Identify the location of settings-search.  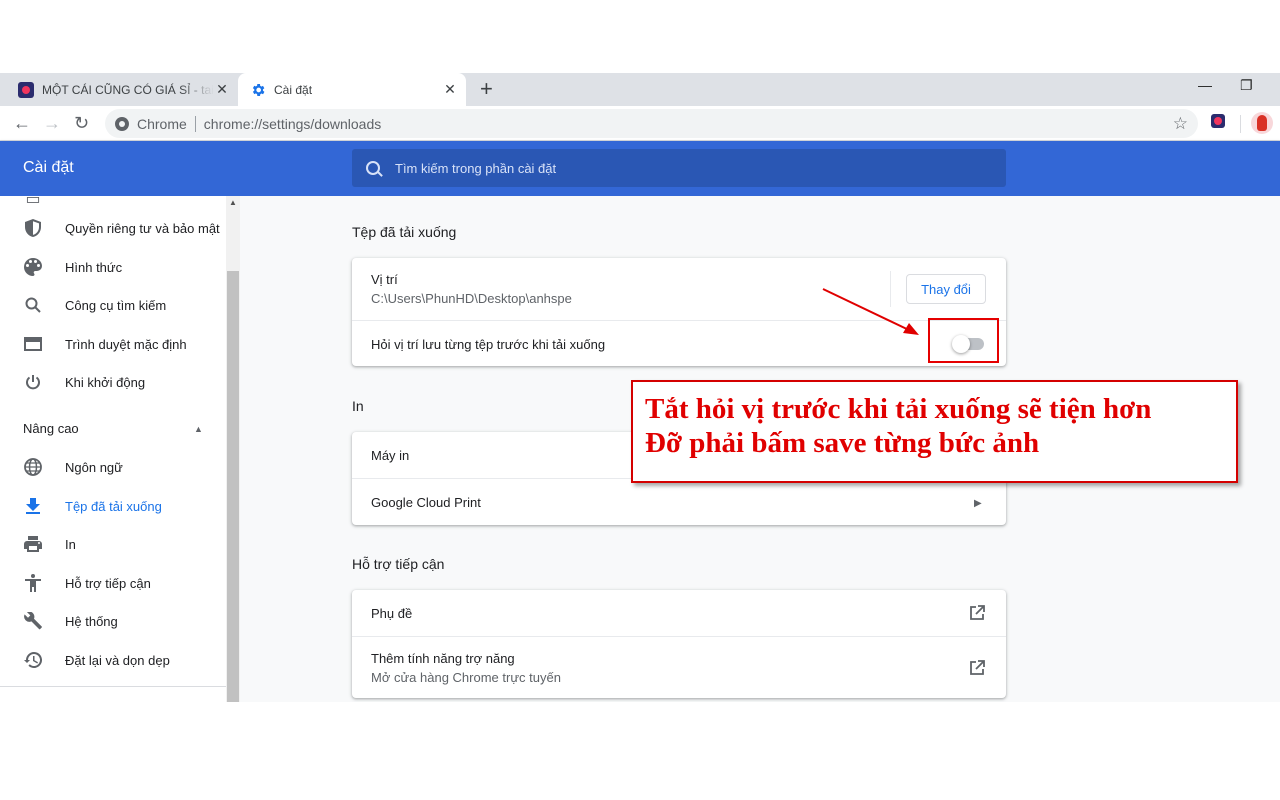
(679, 168).